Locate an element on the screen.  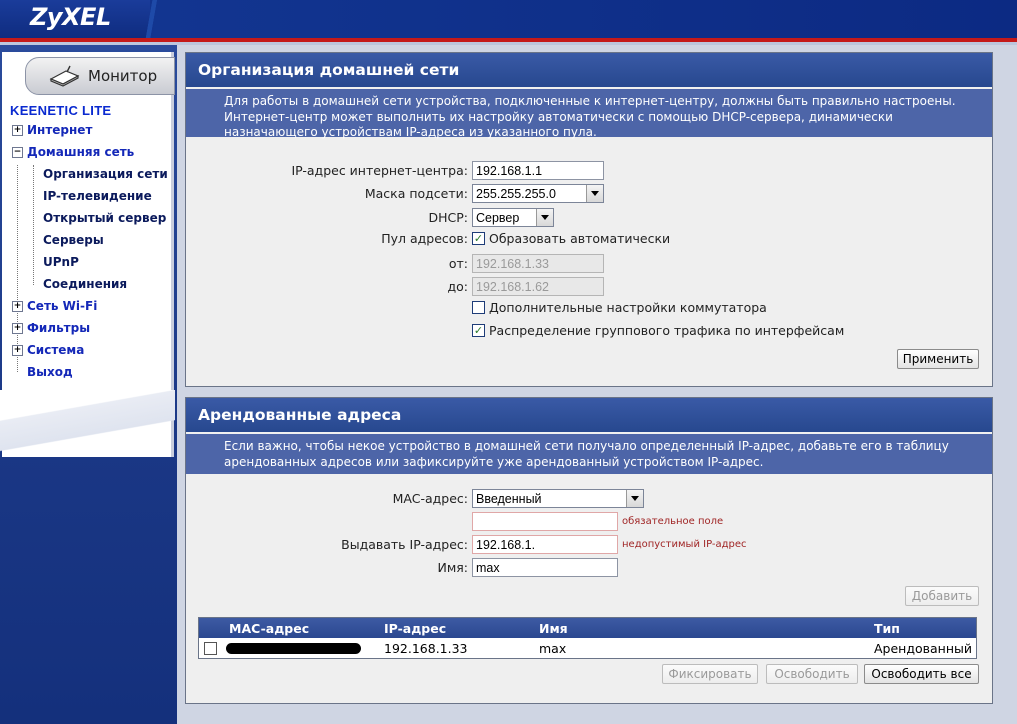
zyxel-logo: ZyXEL is located at coordinates (70, 17).